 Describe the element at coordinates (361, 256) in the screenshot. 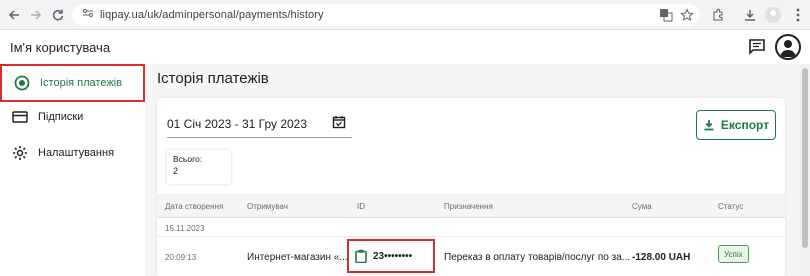

I see `clipboard-icon` at that location.